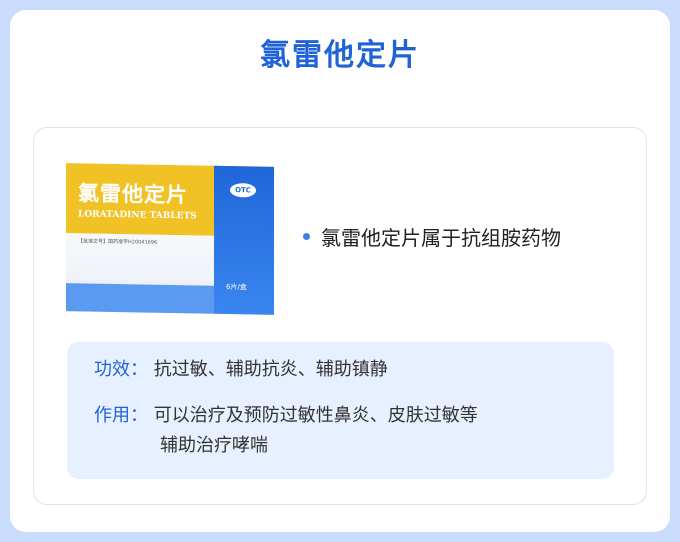 This screenshot has height=542, width=680. What do you see at coordinates (243, 190) in the screenshot?
I see `otc-badge: OTC` at bounding box center [243, 190].